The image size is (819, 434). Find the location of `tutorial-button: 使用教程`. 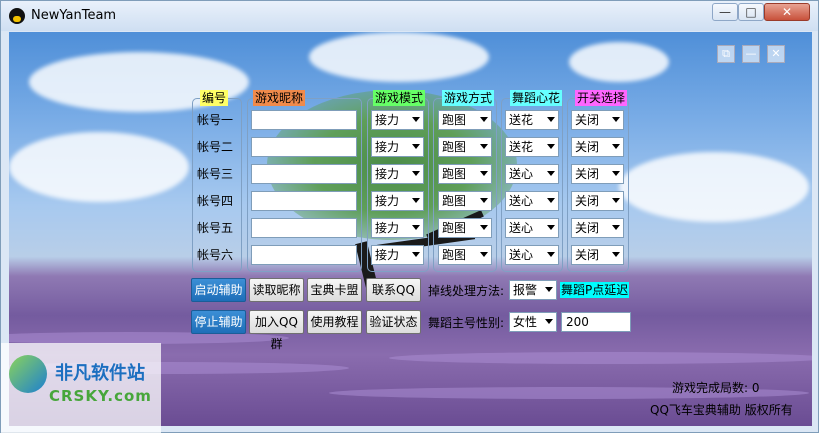

tutorial-button: 使用教程 is located at coordinates (334, 322).